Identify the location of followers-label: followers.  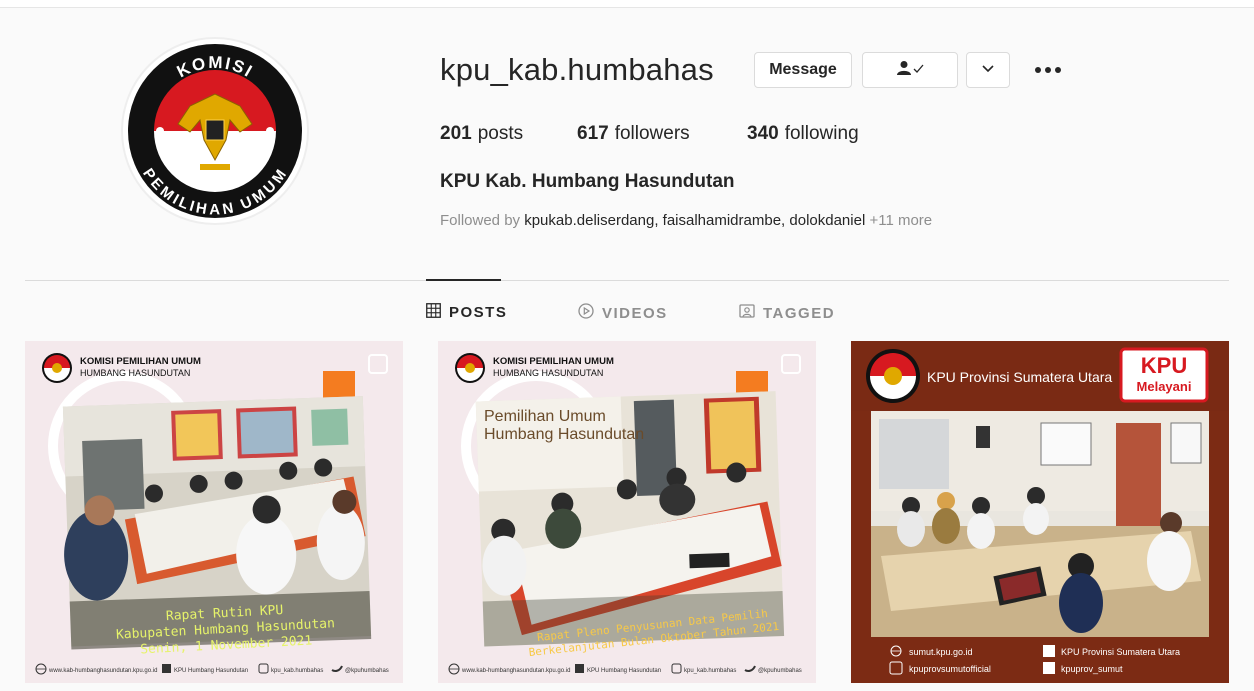
(652, 133).